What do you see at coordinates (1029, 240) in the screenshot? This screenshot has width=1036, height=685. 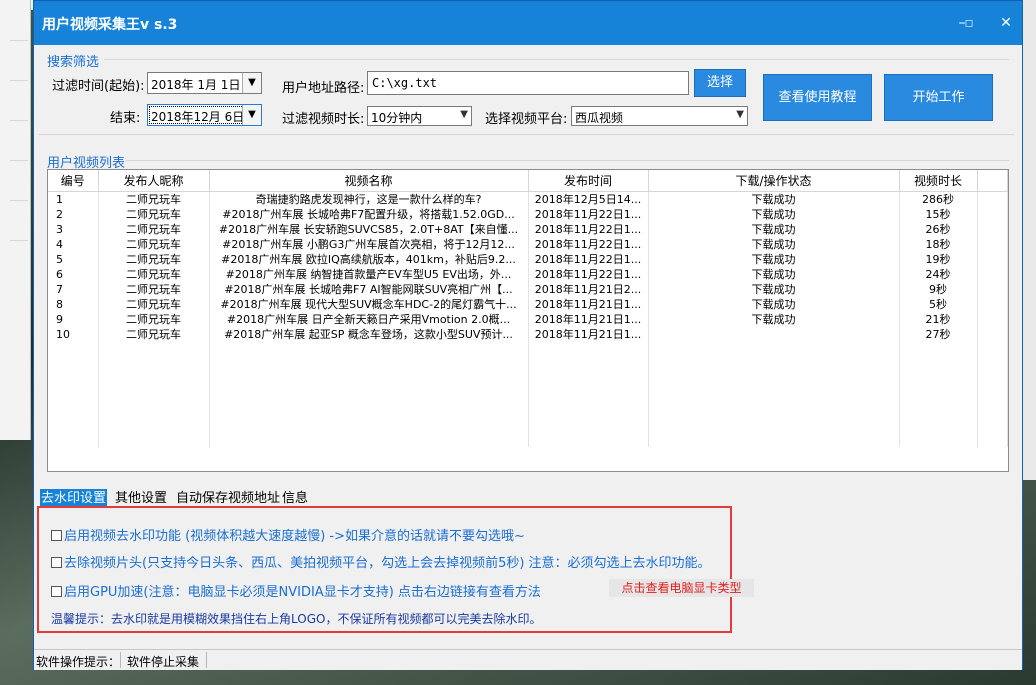 I see `background-scrollbar` at bounding box center [1029, 240].